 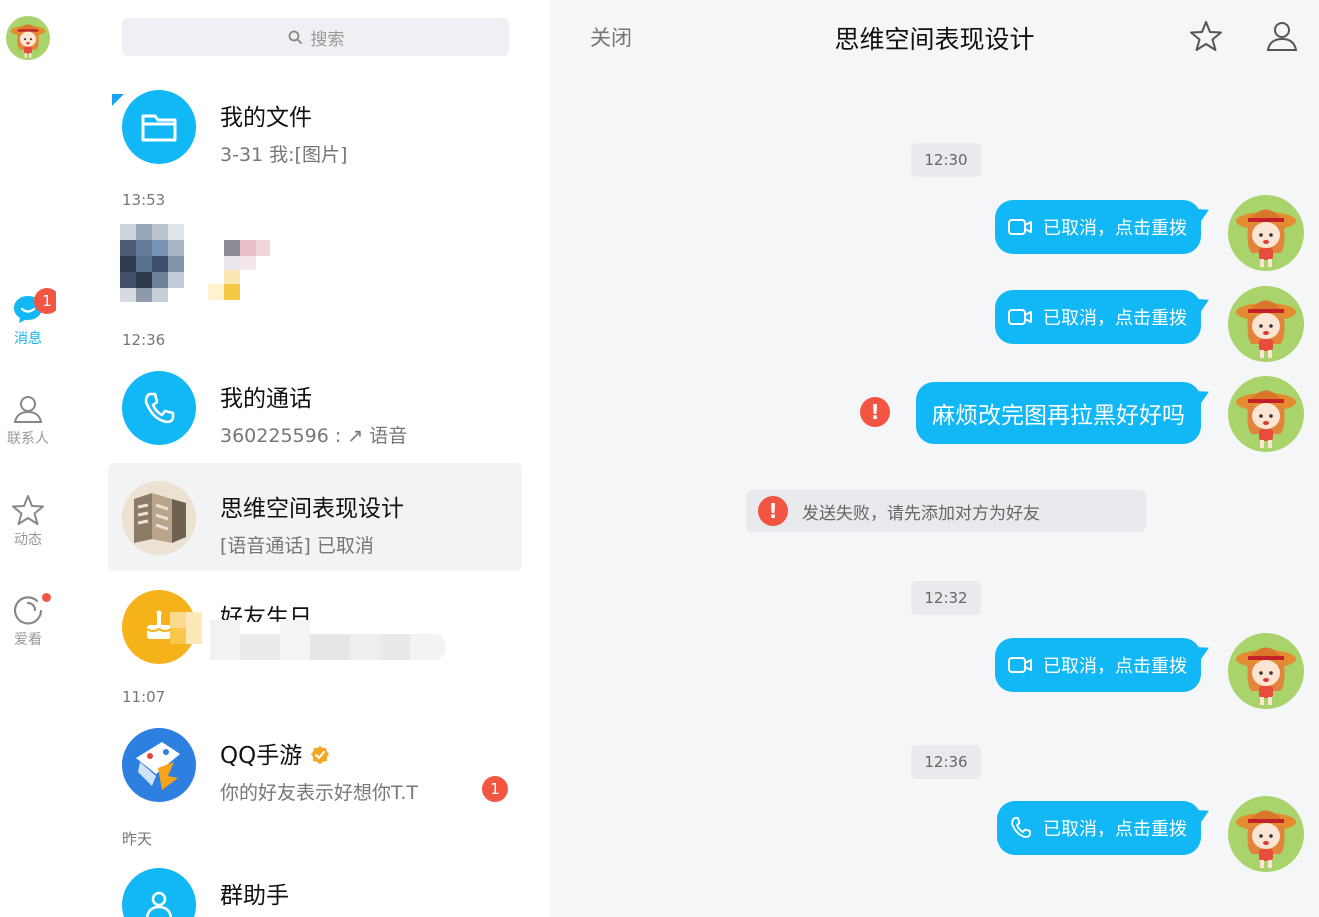 I want to click on text-message-bubble: 麻烦改完图再拉黑好好吗, so click(x=1058, y=413).